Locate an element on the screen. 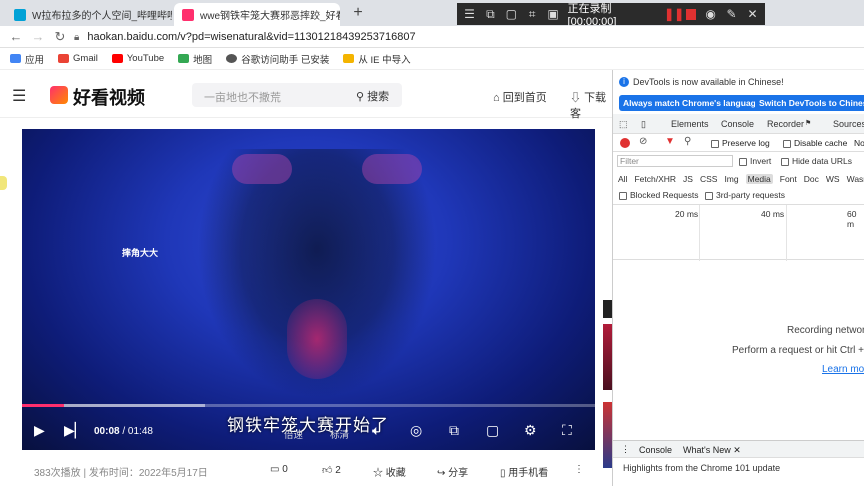 The image size is (864, 486). hide-data-urls-checkbox: Hide data URLs is located at coordinates (816, 161).